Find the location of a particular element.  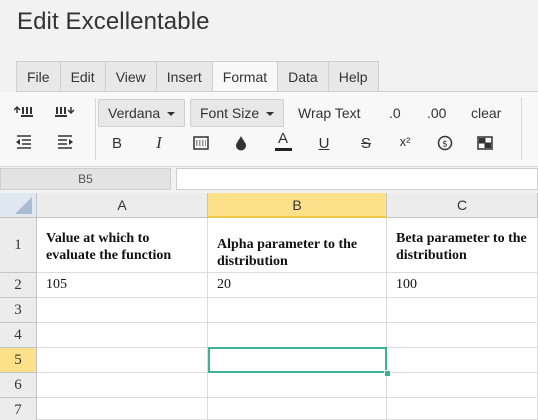

cell-b3 is located at coordinates (297, 310).